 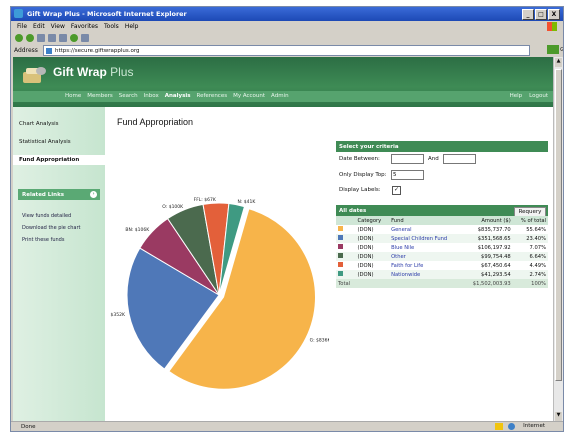 I want to click on lock-icon, so click(x=499, y=426).